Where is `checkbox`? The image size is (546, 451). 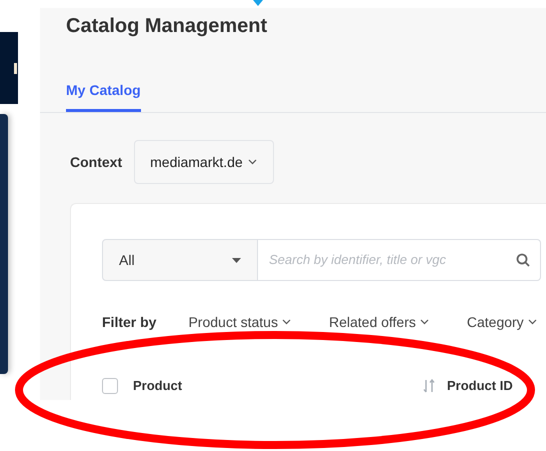 checkbox is located at coordinates (110, 386).